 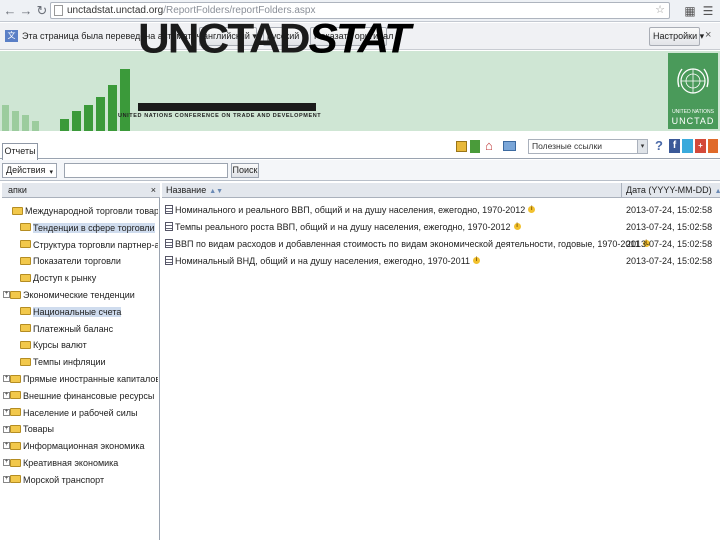 What do you see at coordinates (392, 190) in the screenshot?
I see `column-header-name: Название ▲▼` at bounding box center [392, 190].